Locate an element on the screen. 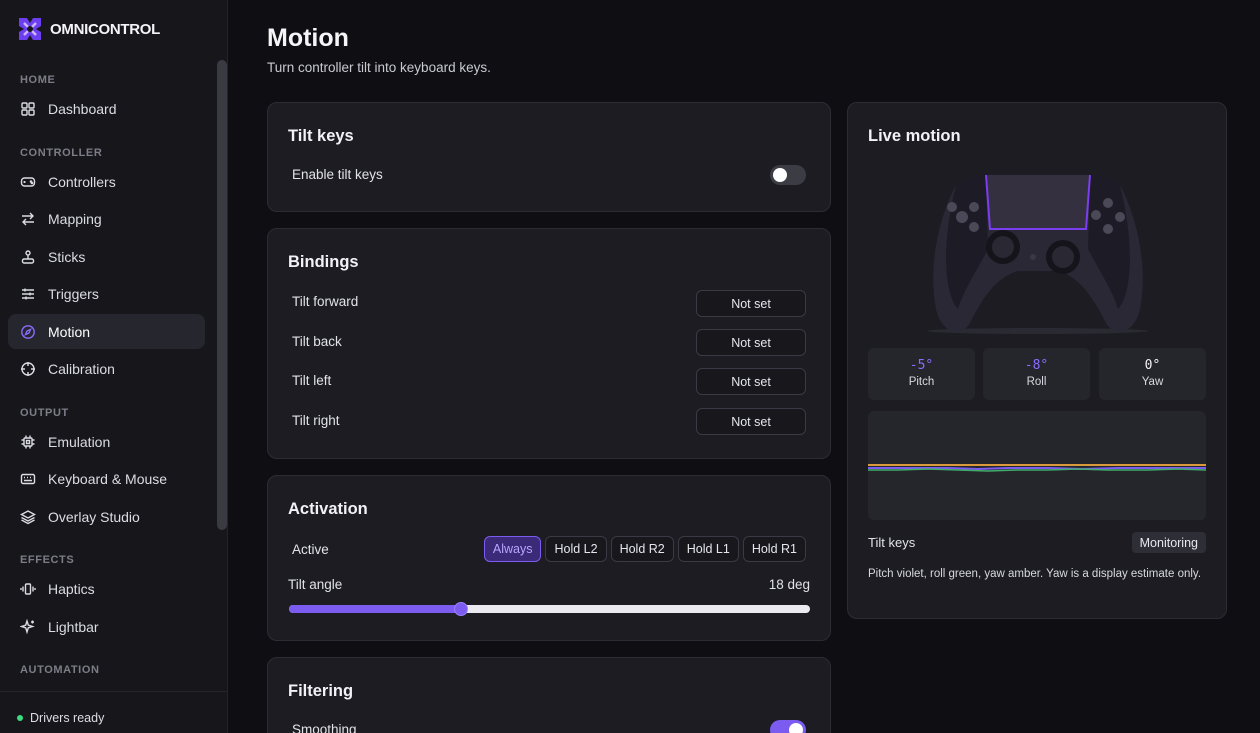 The image size is (1260, 733). brand: OMNICONTROL is located at coordinates (88, 29).